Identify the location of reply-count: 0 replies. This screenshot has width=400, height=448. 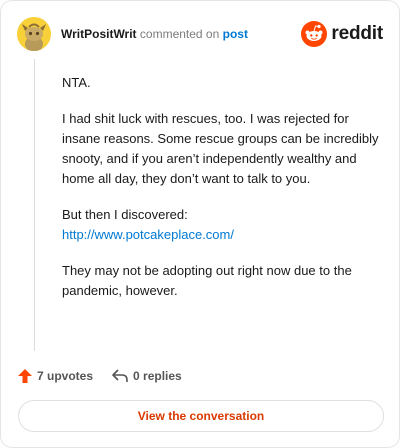
(146, 376).